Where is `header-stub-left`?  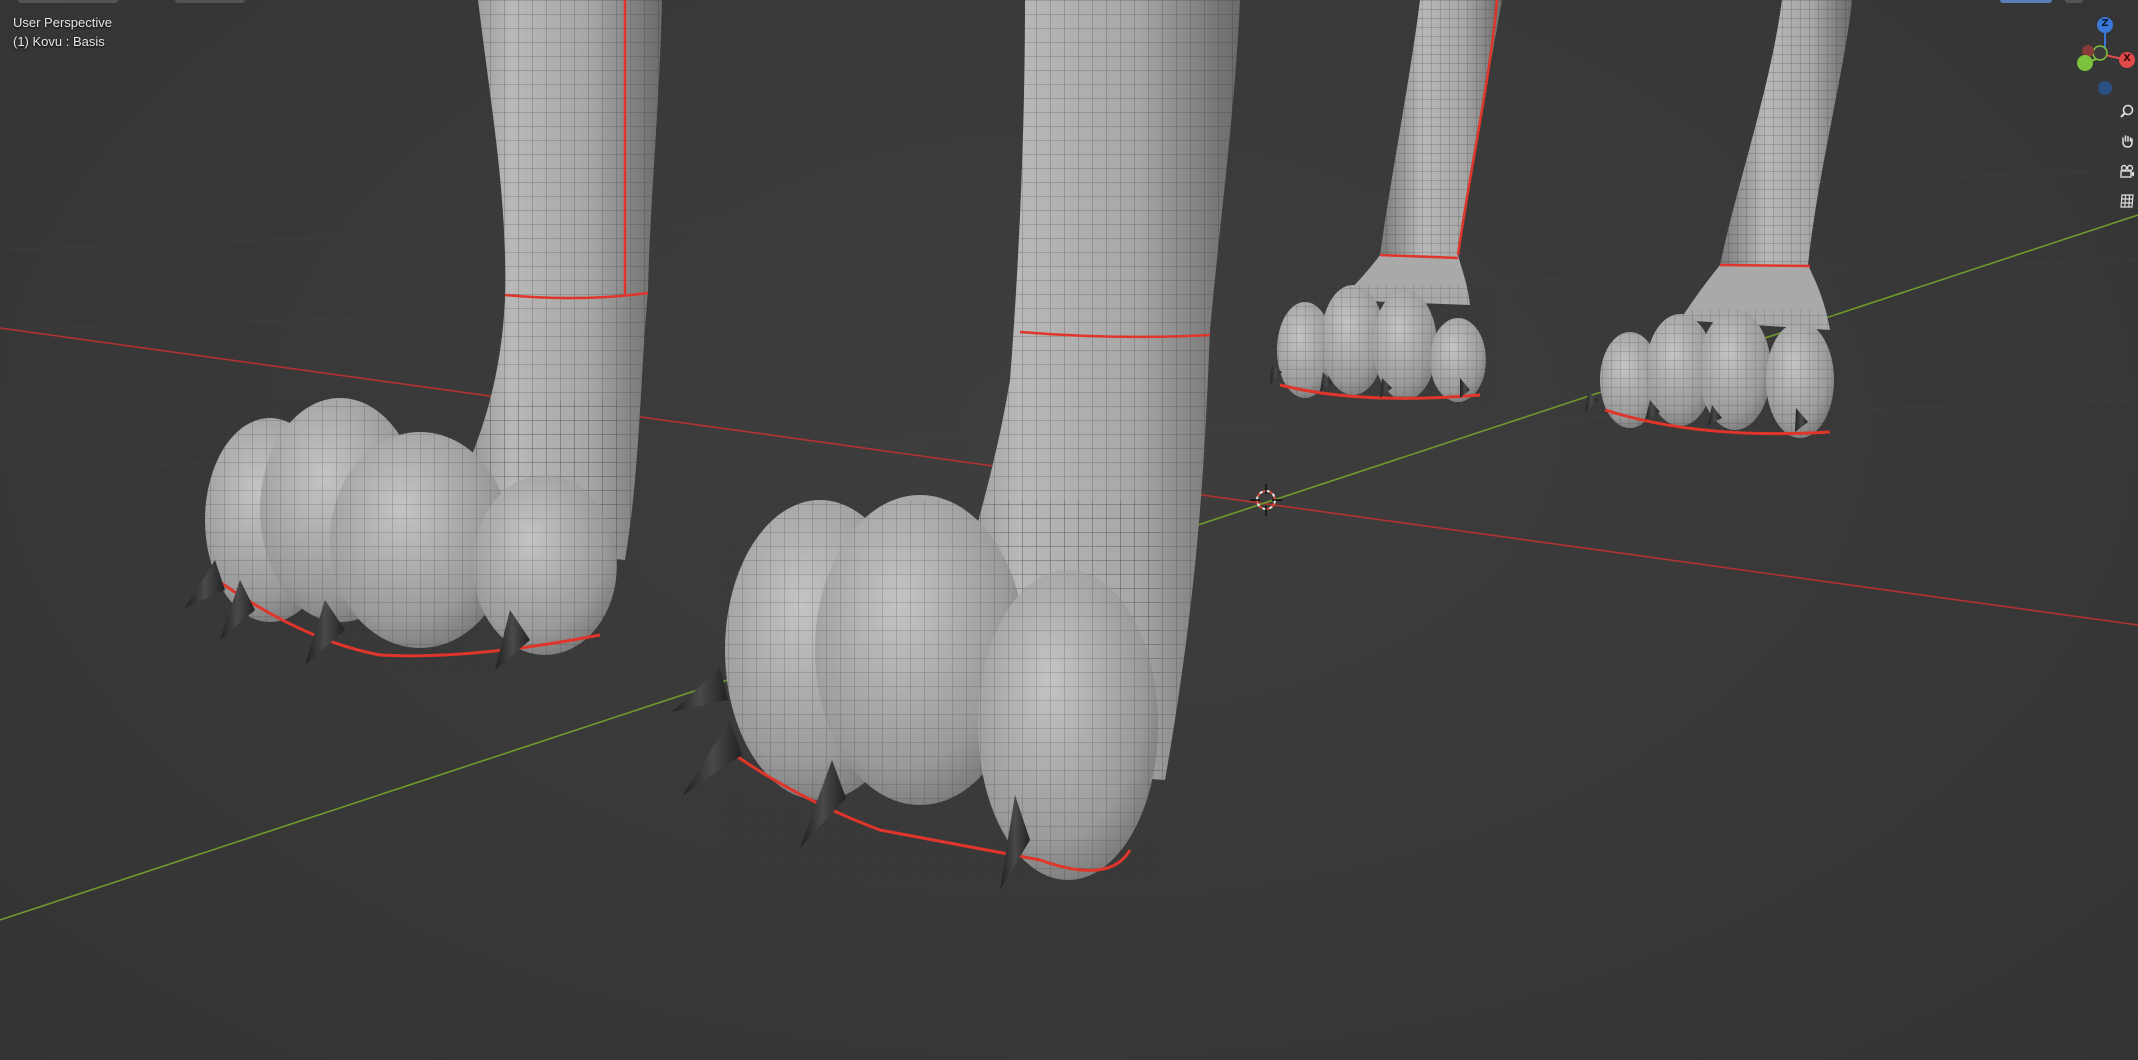 header-stub-left is located at coordinates (68, 1).